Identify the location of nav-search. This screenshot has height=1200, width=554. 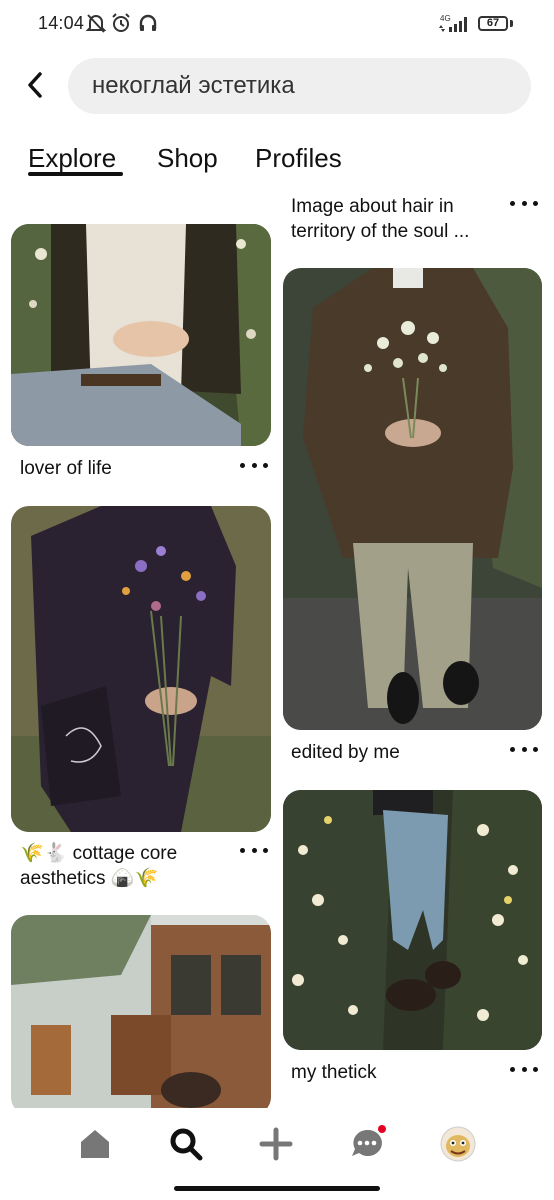
(186, 1144).